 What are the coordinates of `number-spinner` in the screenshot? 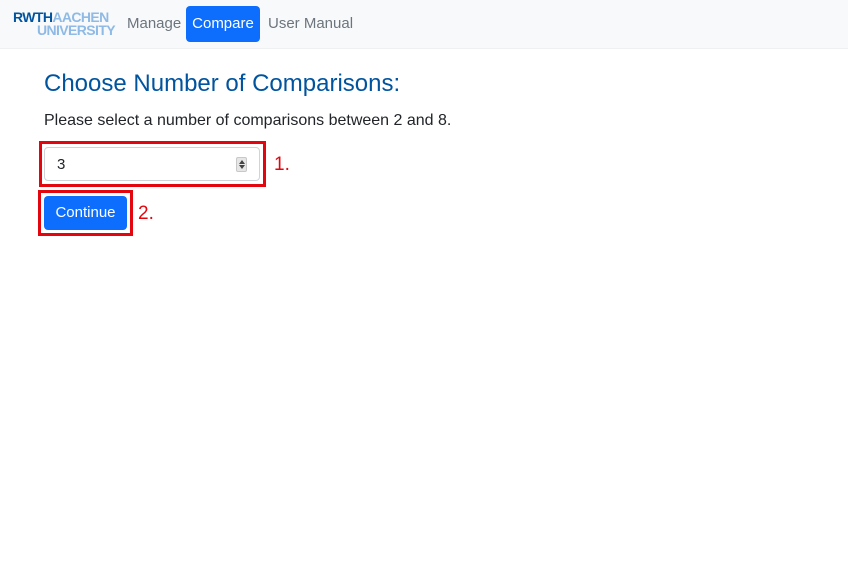 It's located at (241, 164).